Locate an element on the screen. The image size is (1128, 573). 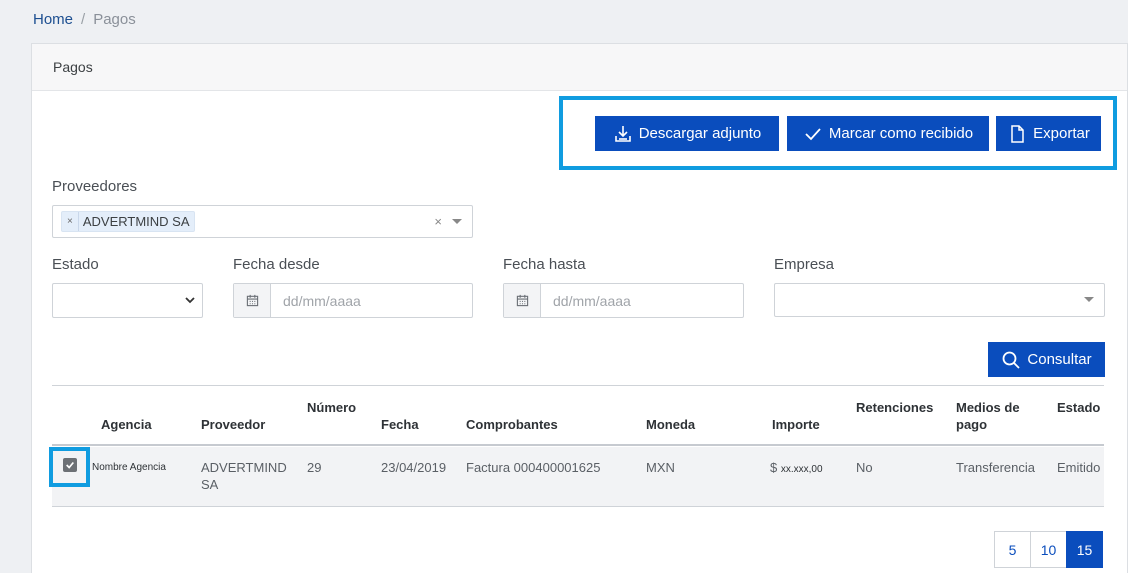
column-header-proveedor: Proveedor is located at coordinates (233, 424).